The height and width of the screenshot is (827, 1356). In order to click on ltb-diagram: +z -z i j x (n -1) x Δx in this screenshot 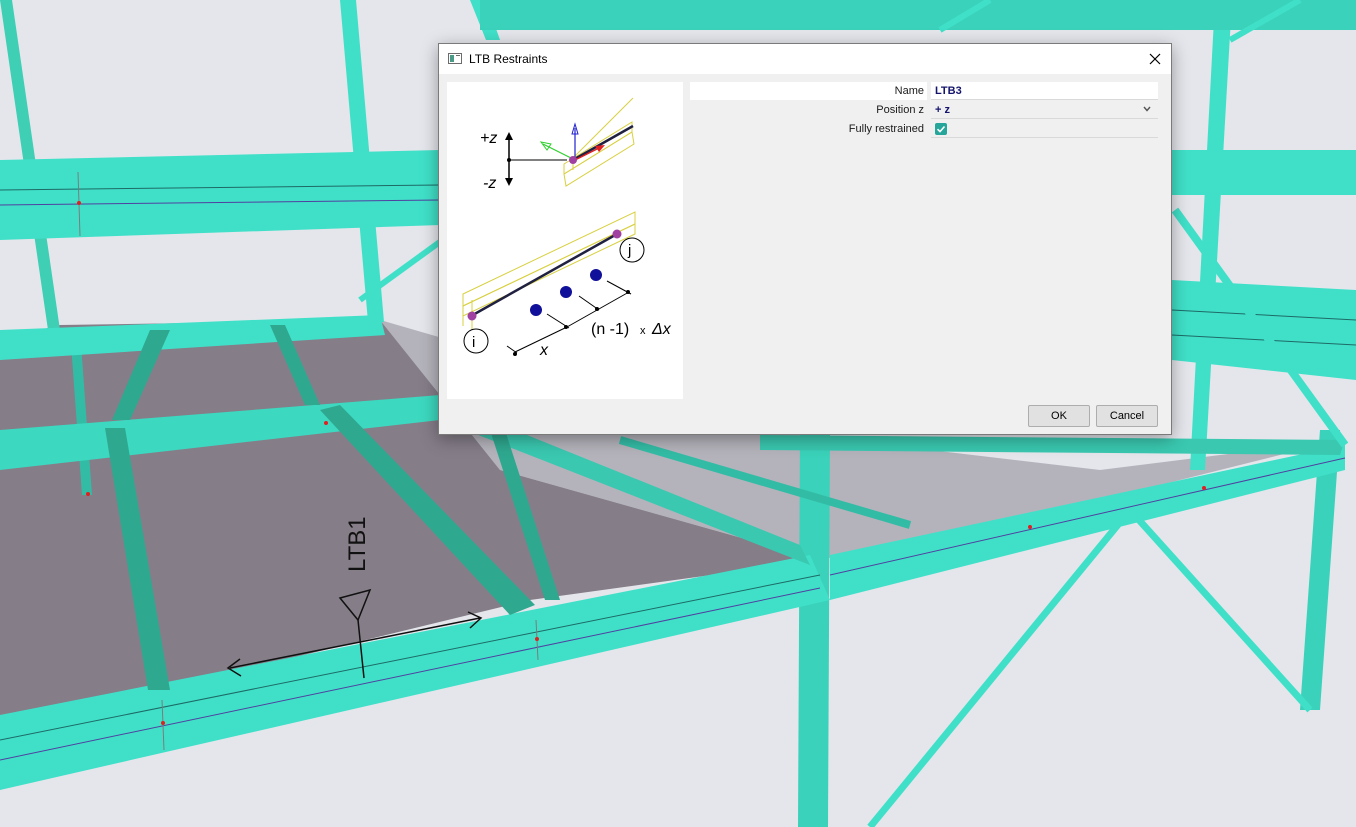, I will do `click(565, 240)`.